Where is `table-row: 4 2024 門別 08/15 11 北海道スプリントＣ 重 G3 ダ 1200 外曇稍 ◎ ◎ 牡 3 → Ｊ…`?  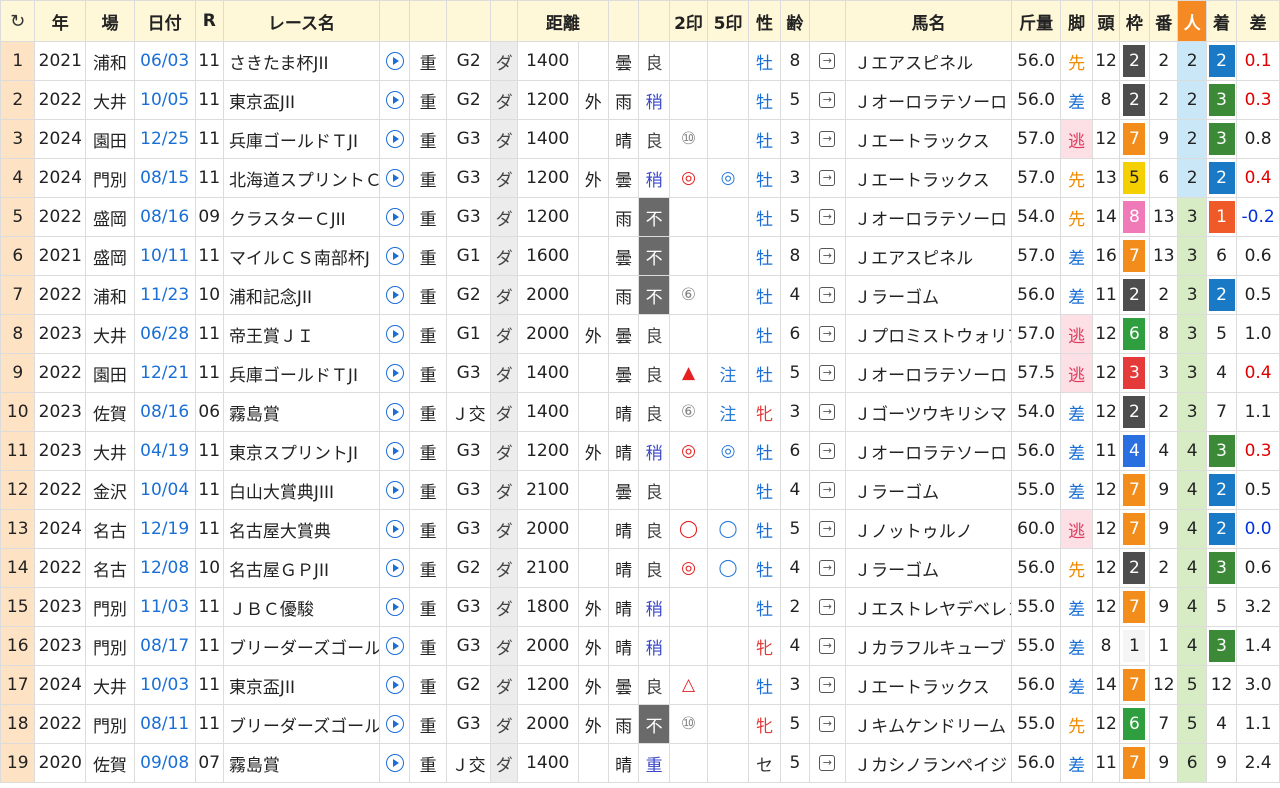 table-row: 4 2024 門別 08/15 11 北海道スプリントＣ 重 G3 ダ 1200 外曇稍 ◎ ◎ 牡 3 → Ｊ… is located at coordinates (640, 178).